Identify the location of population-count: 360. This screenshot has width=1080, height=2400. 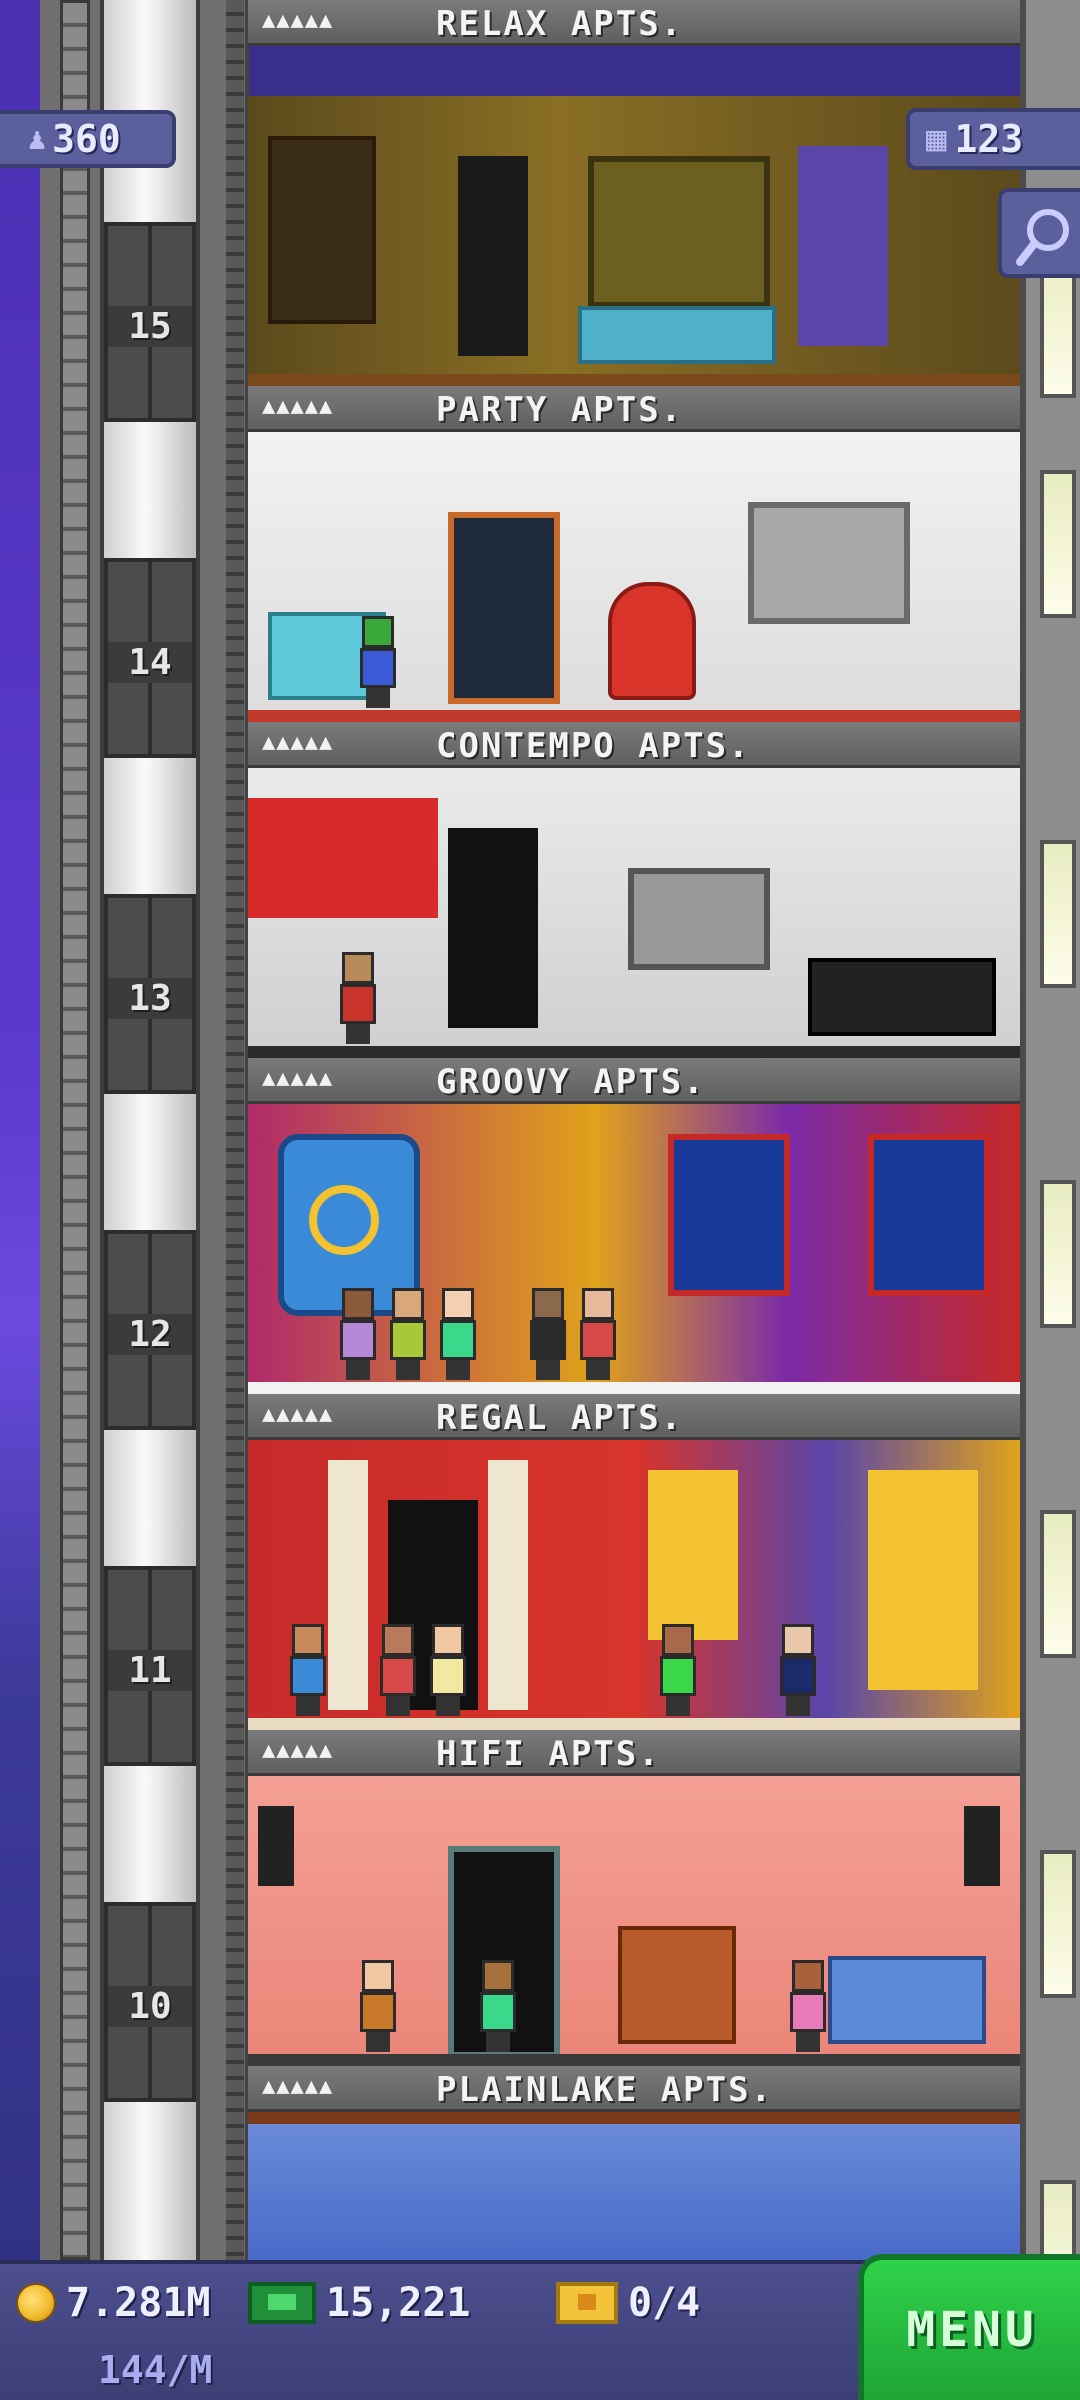
(86, 139).